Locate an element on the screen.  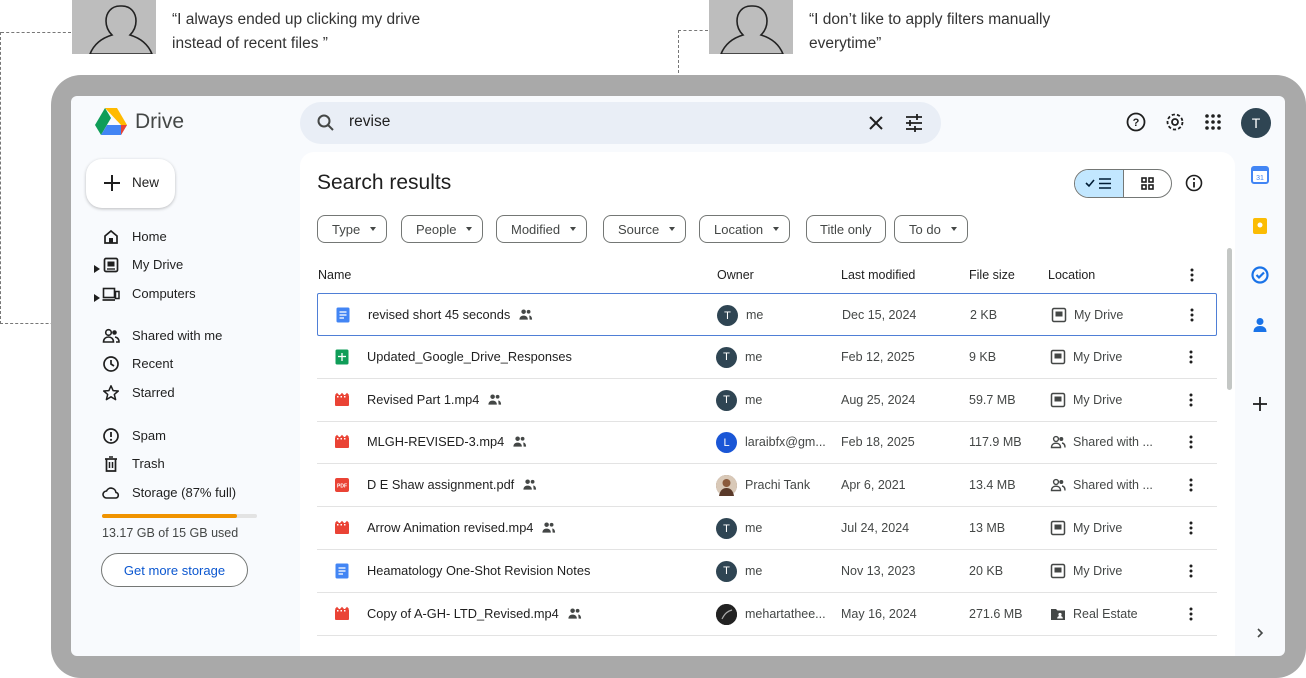
apps-grid-icon is located at coordinates (1213, 122).